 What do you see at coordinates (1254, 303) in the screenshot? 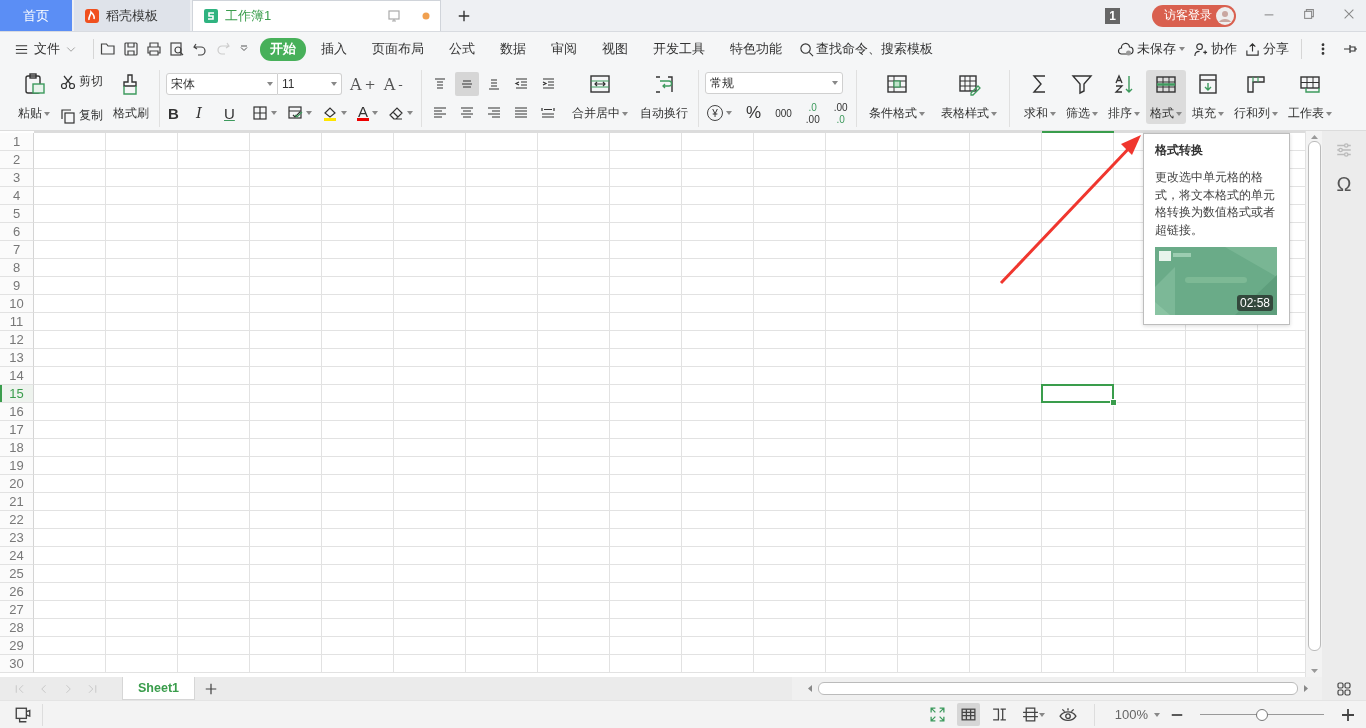
I see `video-duration: 02:58` at bounding box center [1254, 303].